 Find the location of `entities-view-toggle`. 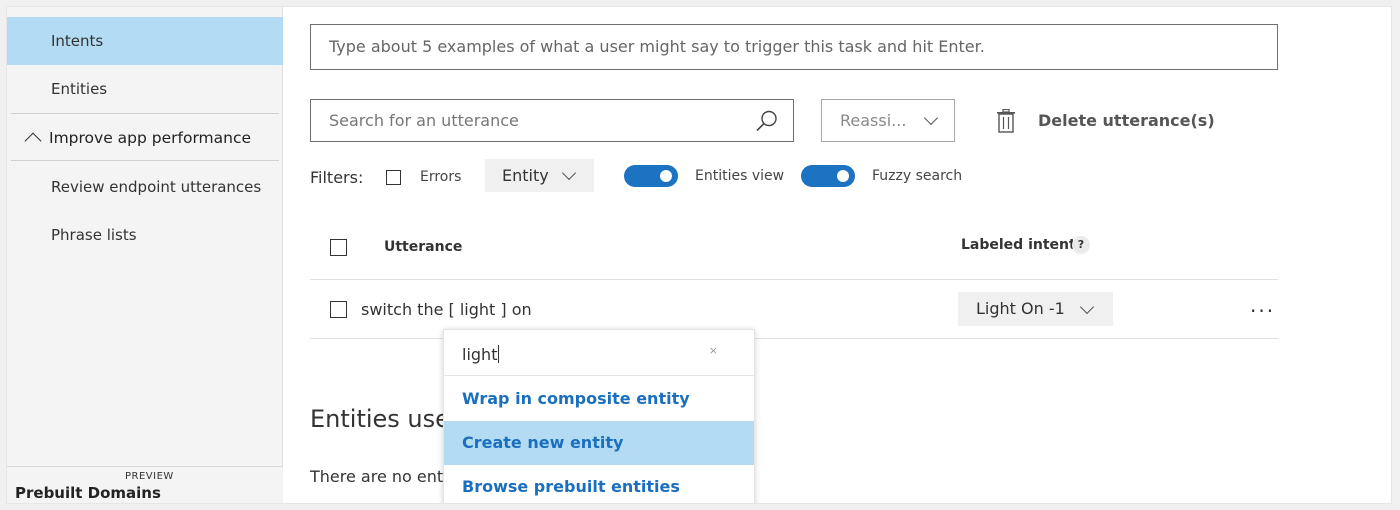

entities-view-toggle is located at coordinates (651, 176).